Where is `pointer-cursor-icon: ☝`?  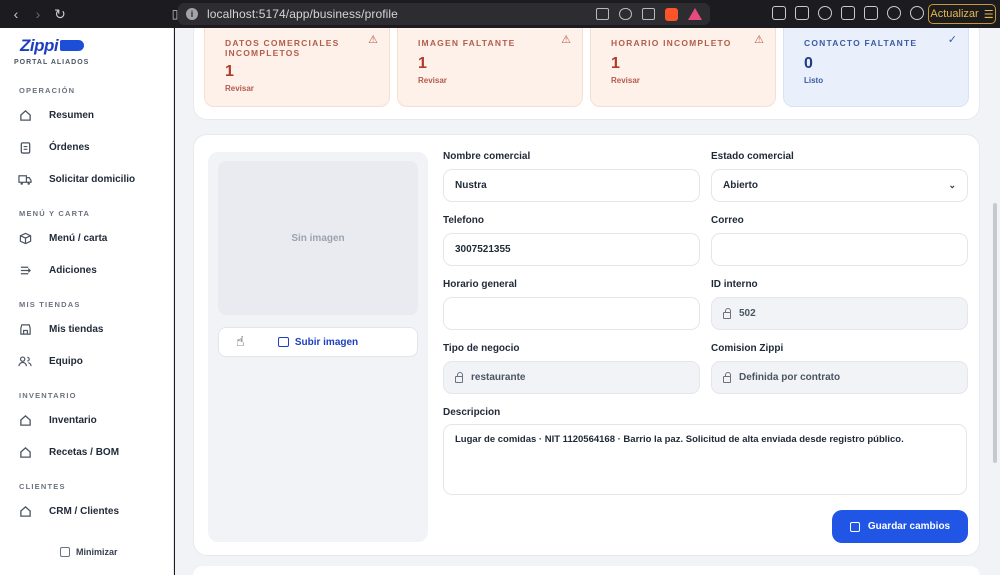
pointer-cursor-icon: ☝ is located at coordinates (240, 341).